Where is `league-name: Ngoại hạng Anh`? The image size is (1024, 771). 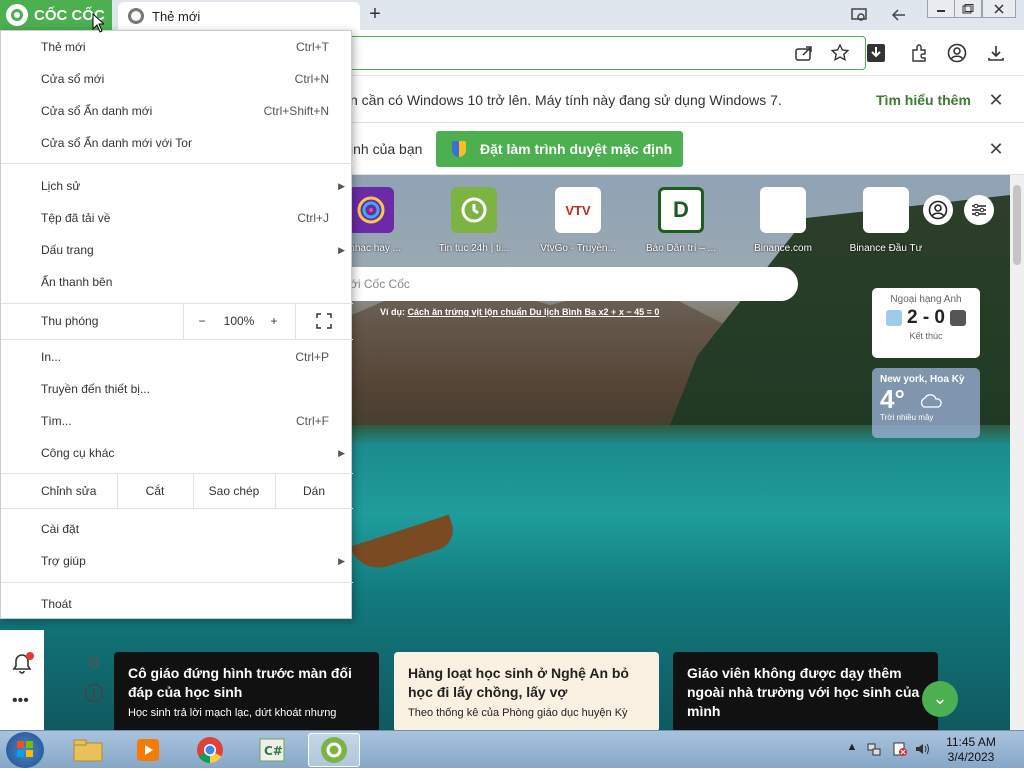
league-name: Ngoại hạng Anh is located at coordinates (926, 299).